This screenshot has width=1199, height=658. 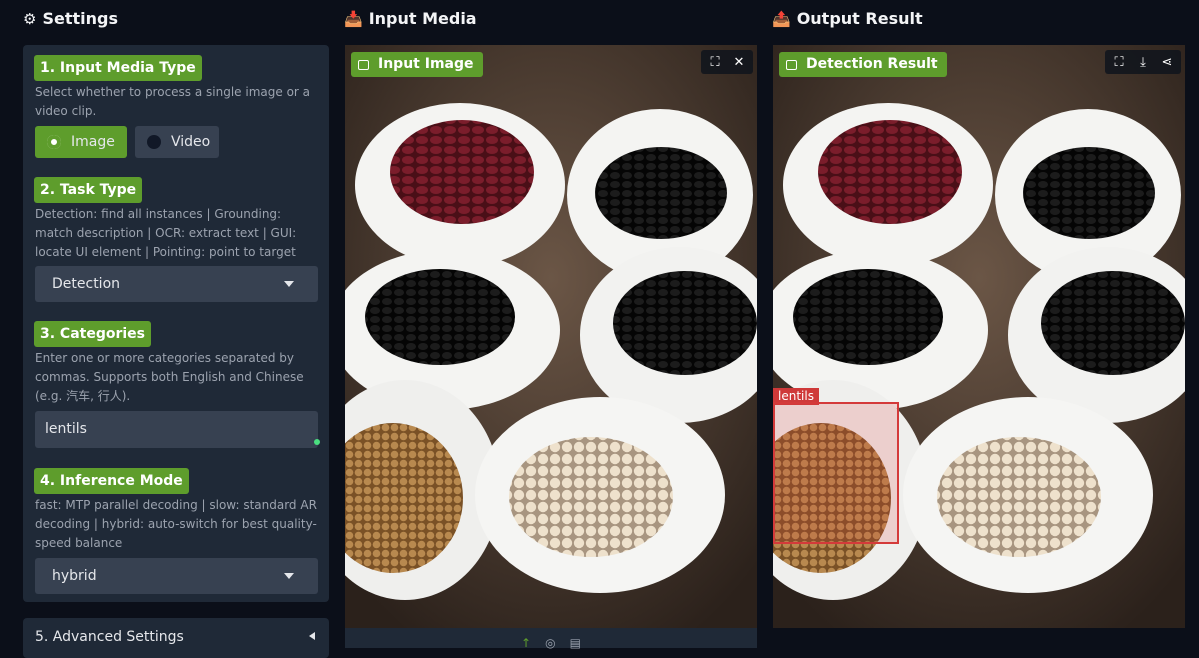 What do you see at coordinates (111, 481) in the screenshot?
I see `inference-mode-label: 4. Inference Mode` at bounding box center [111, 481].